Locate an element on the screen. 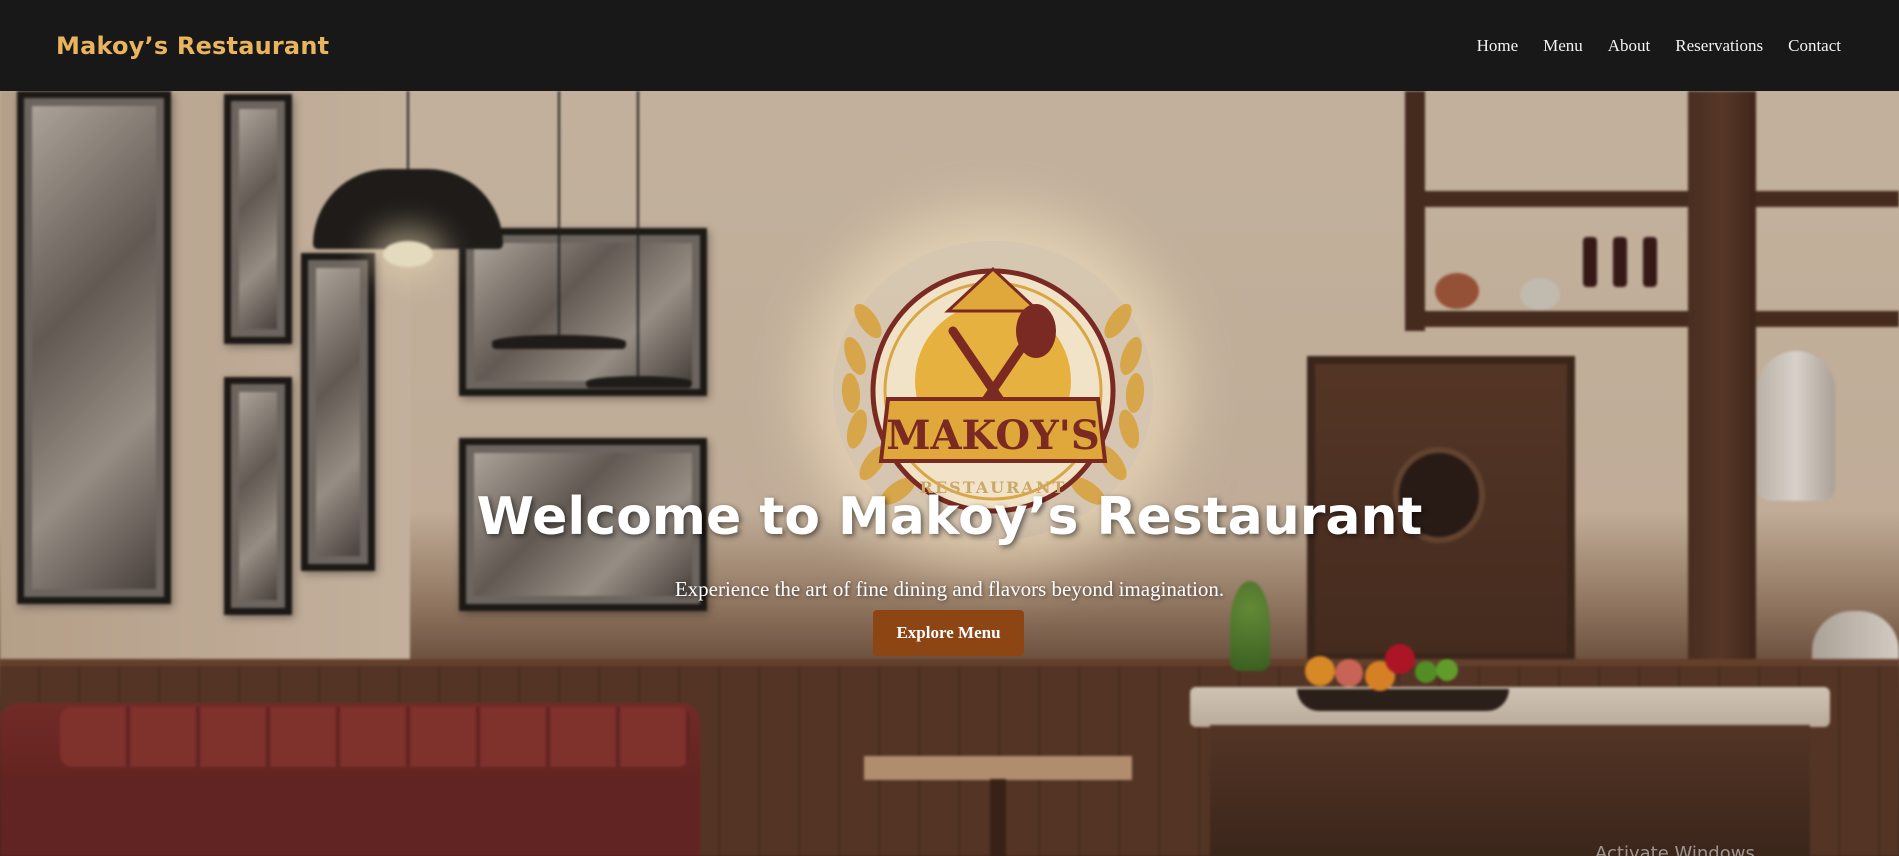 Image resolution: width=1899 pixels, height=856 pixels. explore-menu-button: Explore Menu is located at coordinates (948, 633).